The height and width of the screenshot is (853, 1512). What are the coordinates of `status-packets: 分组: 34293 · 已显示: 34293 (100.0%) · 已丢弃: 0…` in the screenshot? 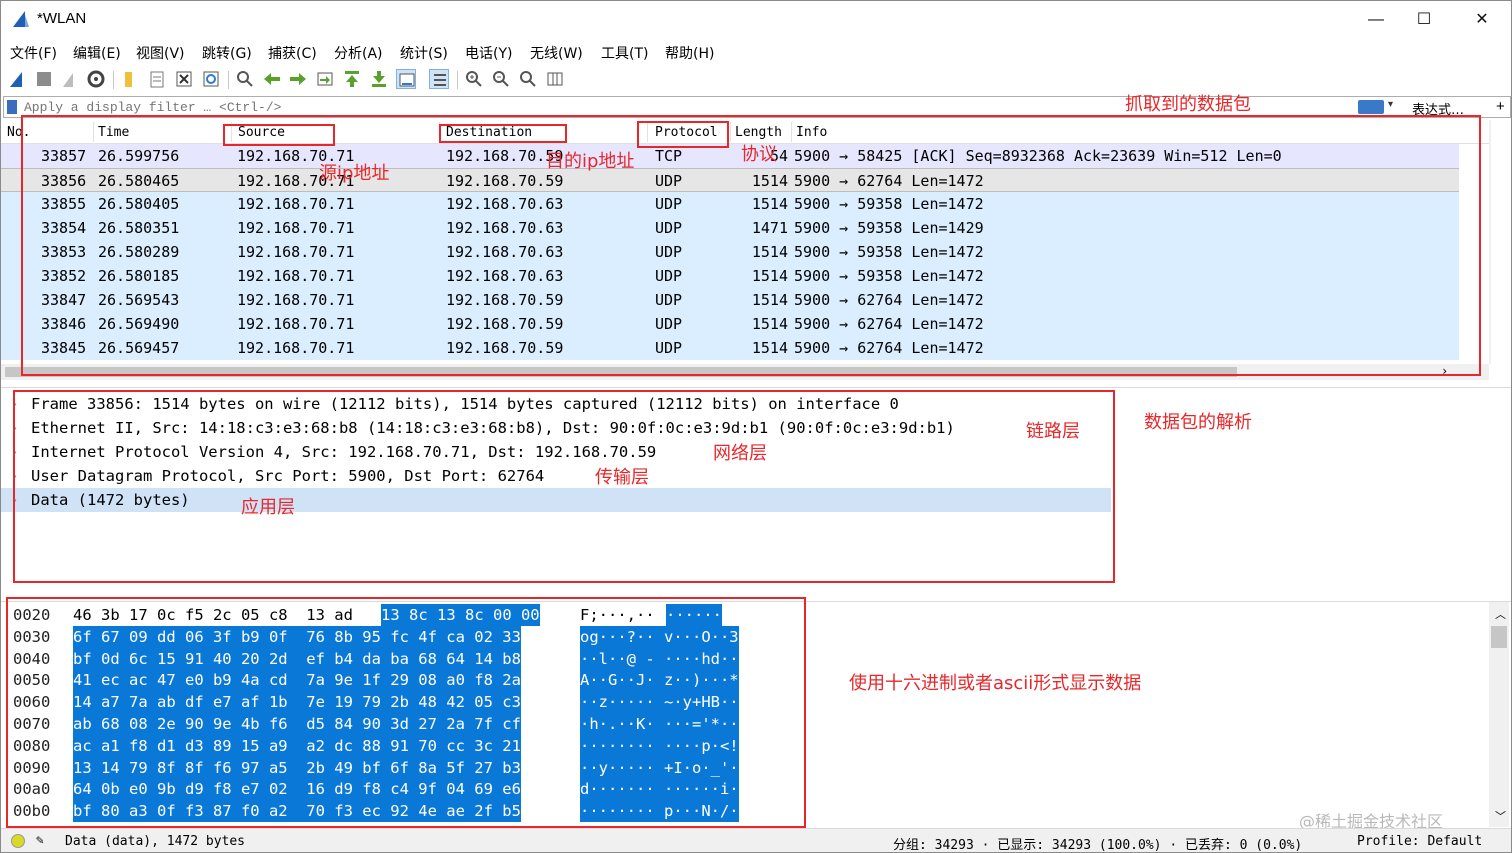 It's located at (1098, 845).